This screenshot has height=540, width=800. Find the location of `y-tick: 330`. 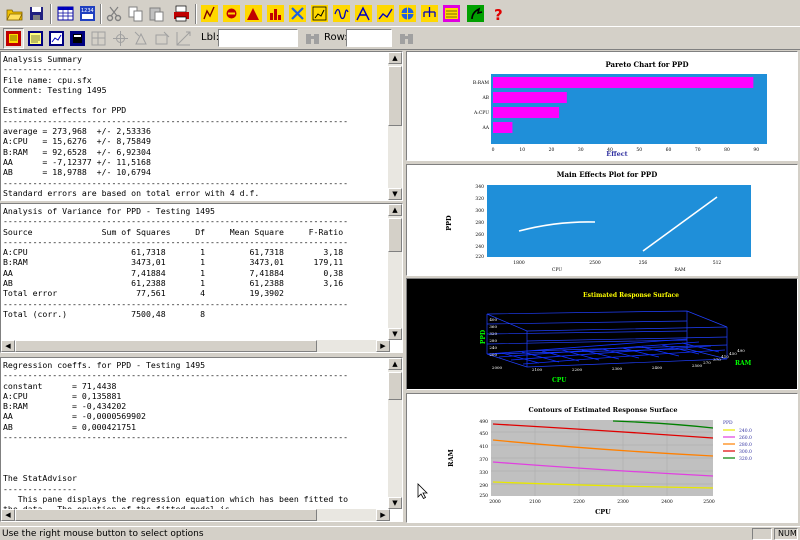

y-tick: 330 is located at coordinates (483, 473).